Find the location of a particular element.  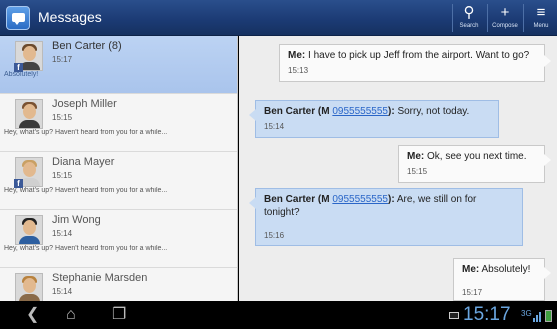

home-icon: ⌂ is located at coordinates (71, 315).